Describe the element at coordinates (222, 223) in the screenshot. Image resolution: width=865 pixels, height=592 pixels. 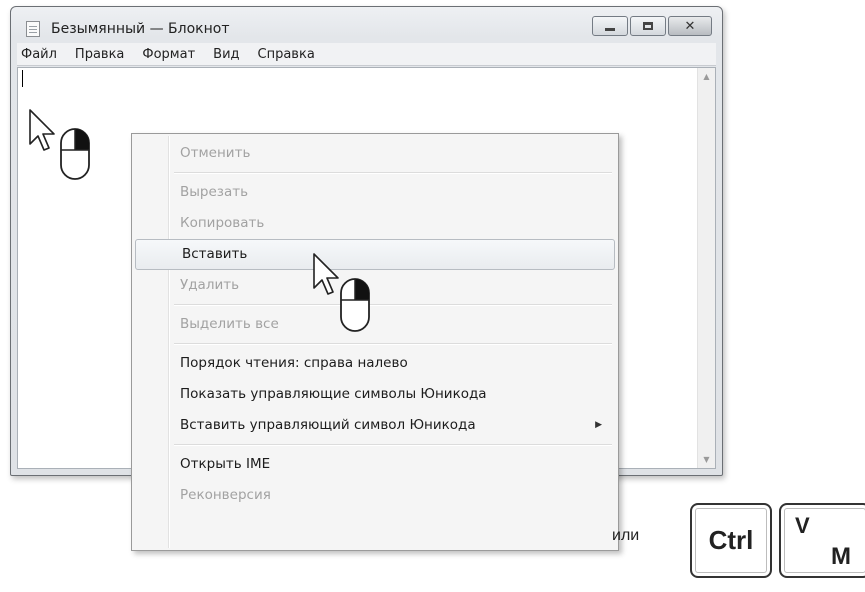
I see `ctx-copy: Копировать` at that location.